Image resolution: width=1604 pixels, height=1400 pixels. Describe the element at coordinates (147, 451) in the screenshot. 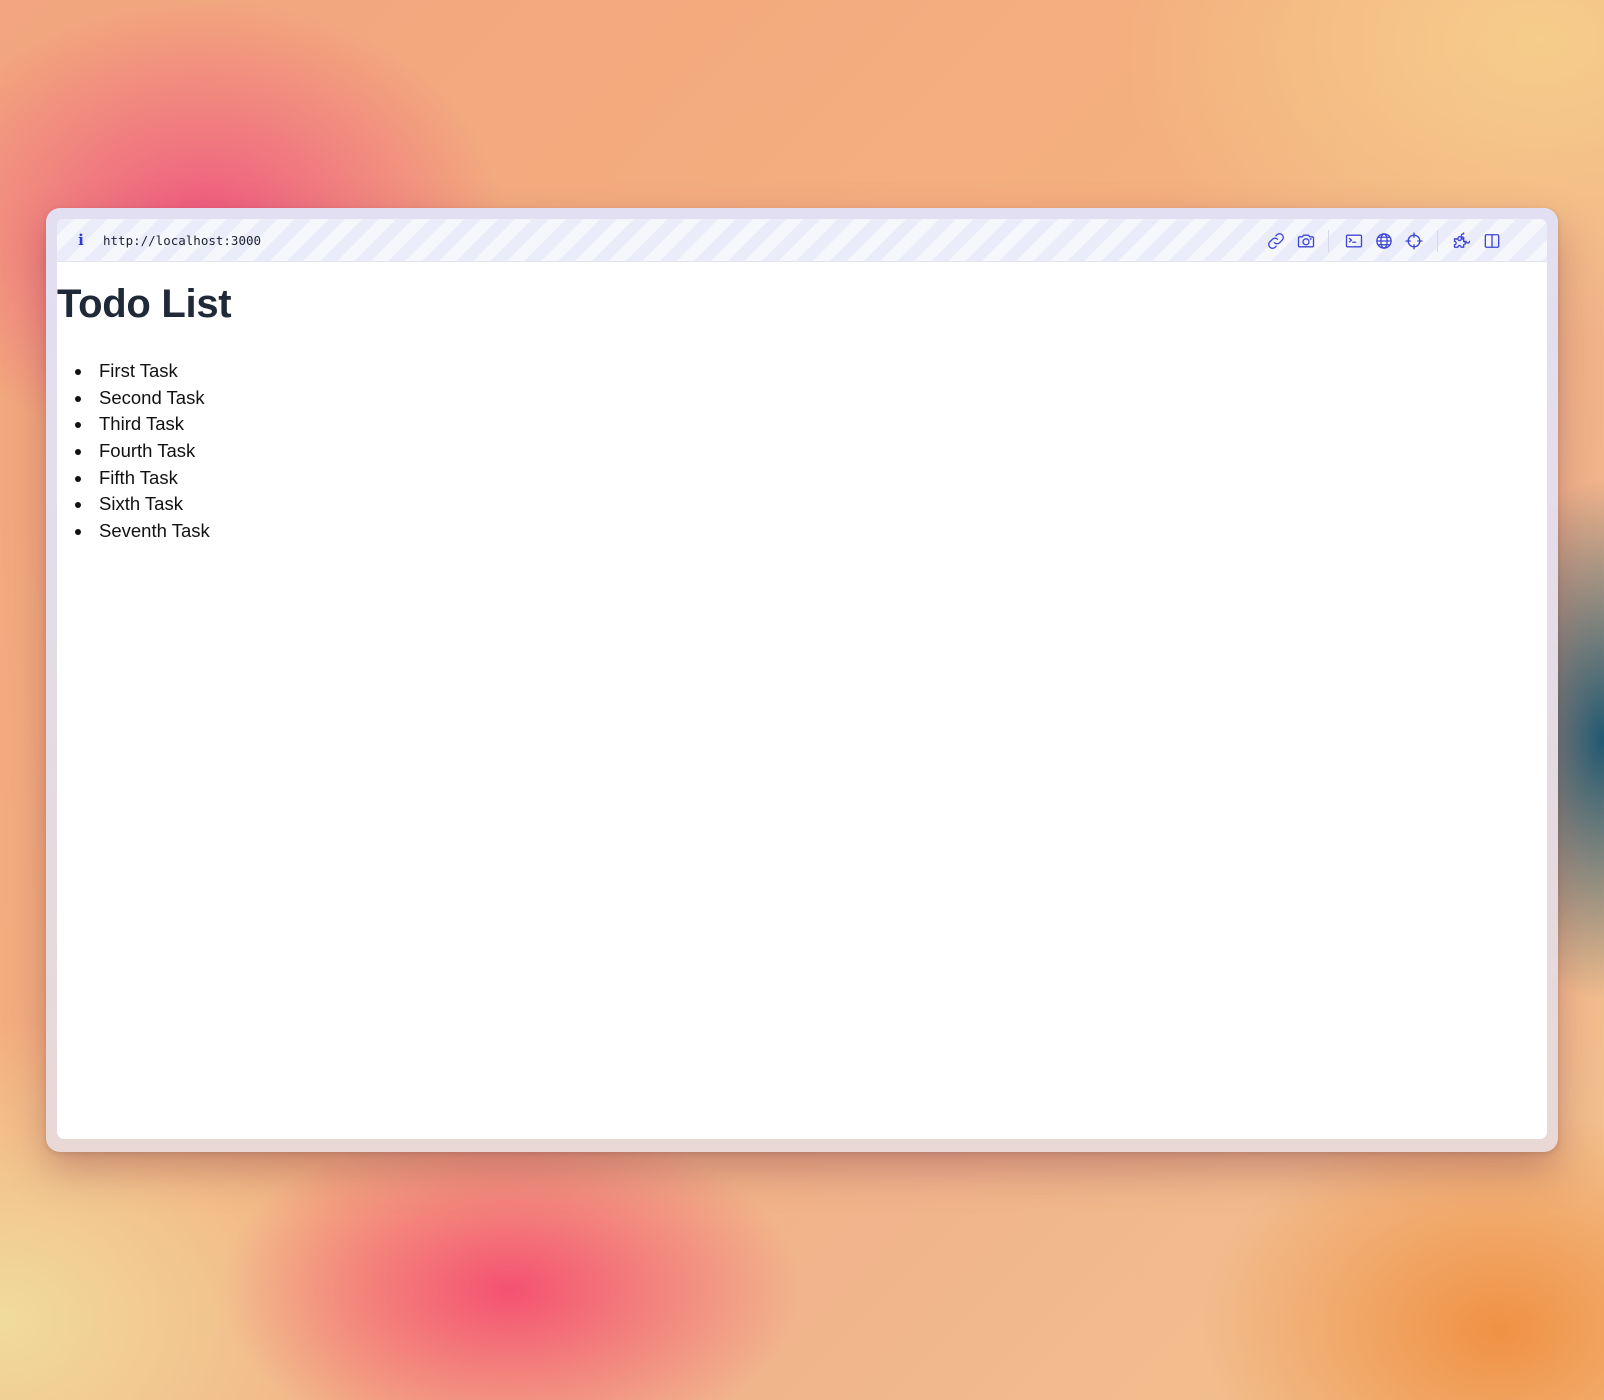

I see `todo-item-label: Fourth Task` at that location.